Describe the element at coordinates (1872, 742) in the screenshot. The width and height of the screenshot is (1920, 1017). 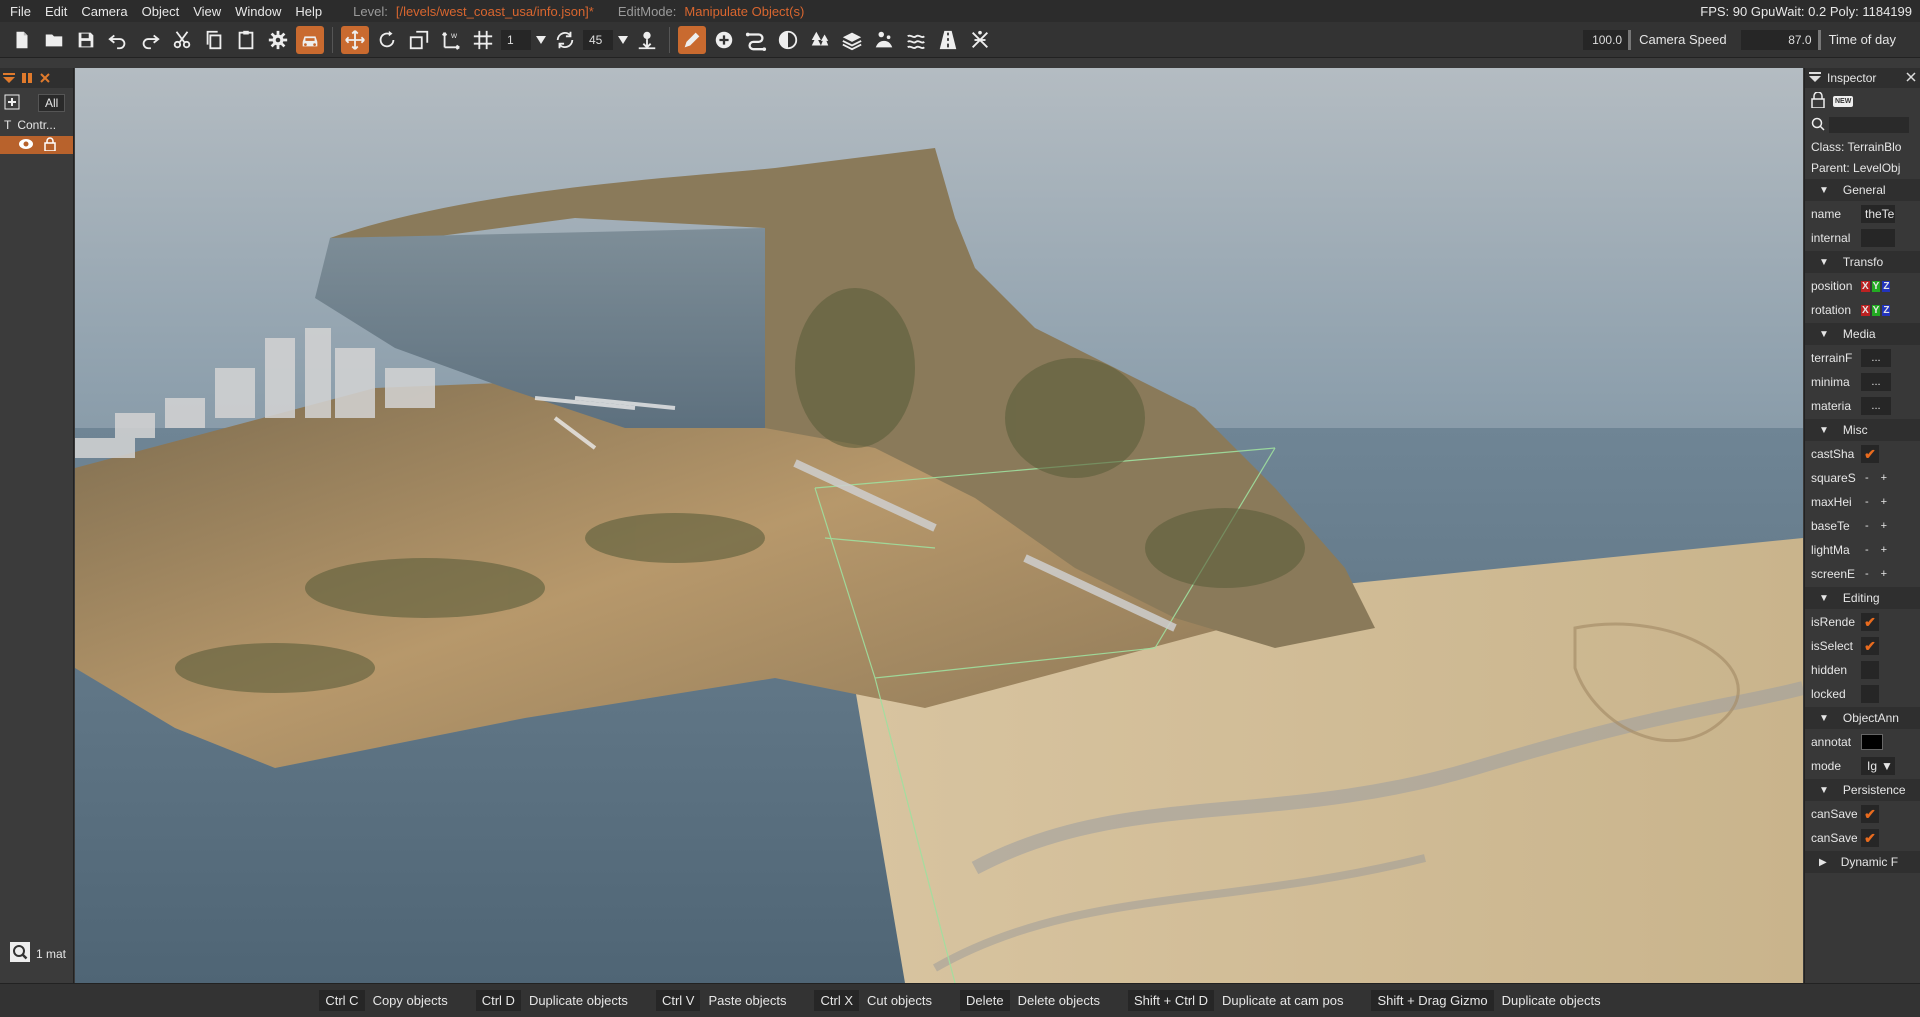
I see `annotation-color-swatch` at that location.